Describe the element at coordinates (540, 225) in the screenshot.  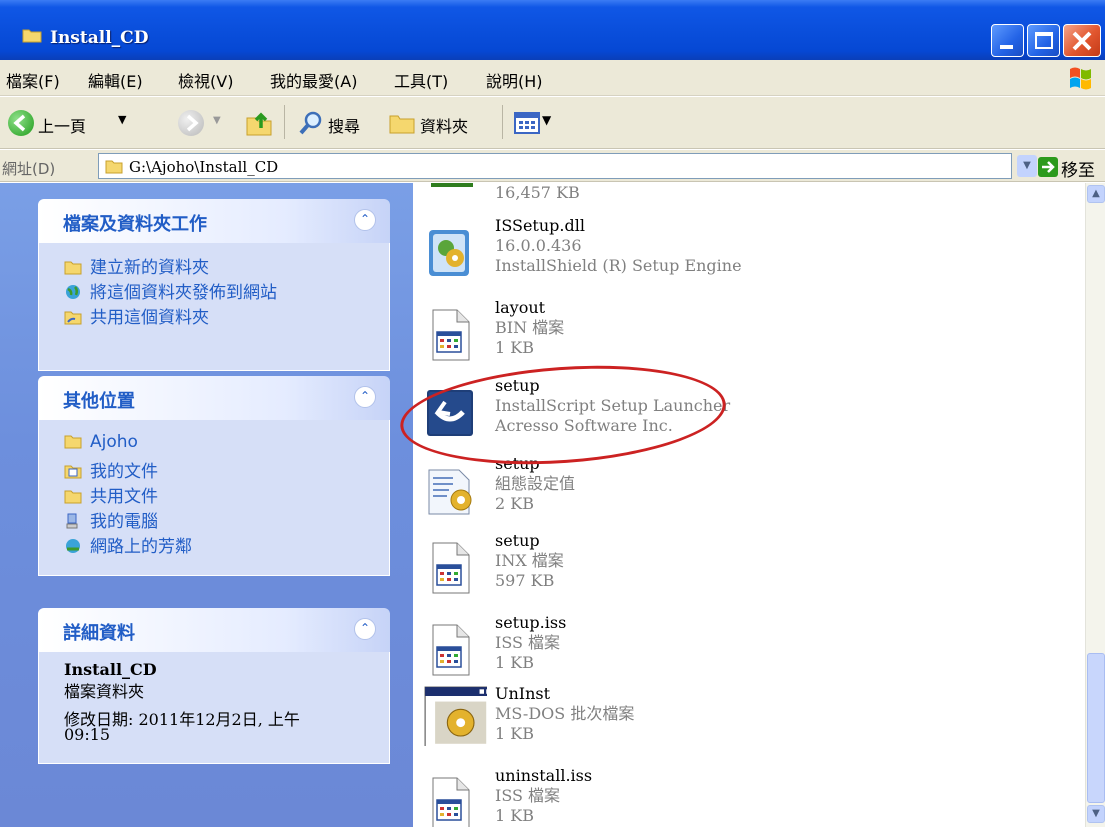
I see `file-name: ISSetup.dll` at that location.